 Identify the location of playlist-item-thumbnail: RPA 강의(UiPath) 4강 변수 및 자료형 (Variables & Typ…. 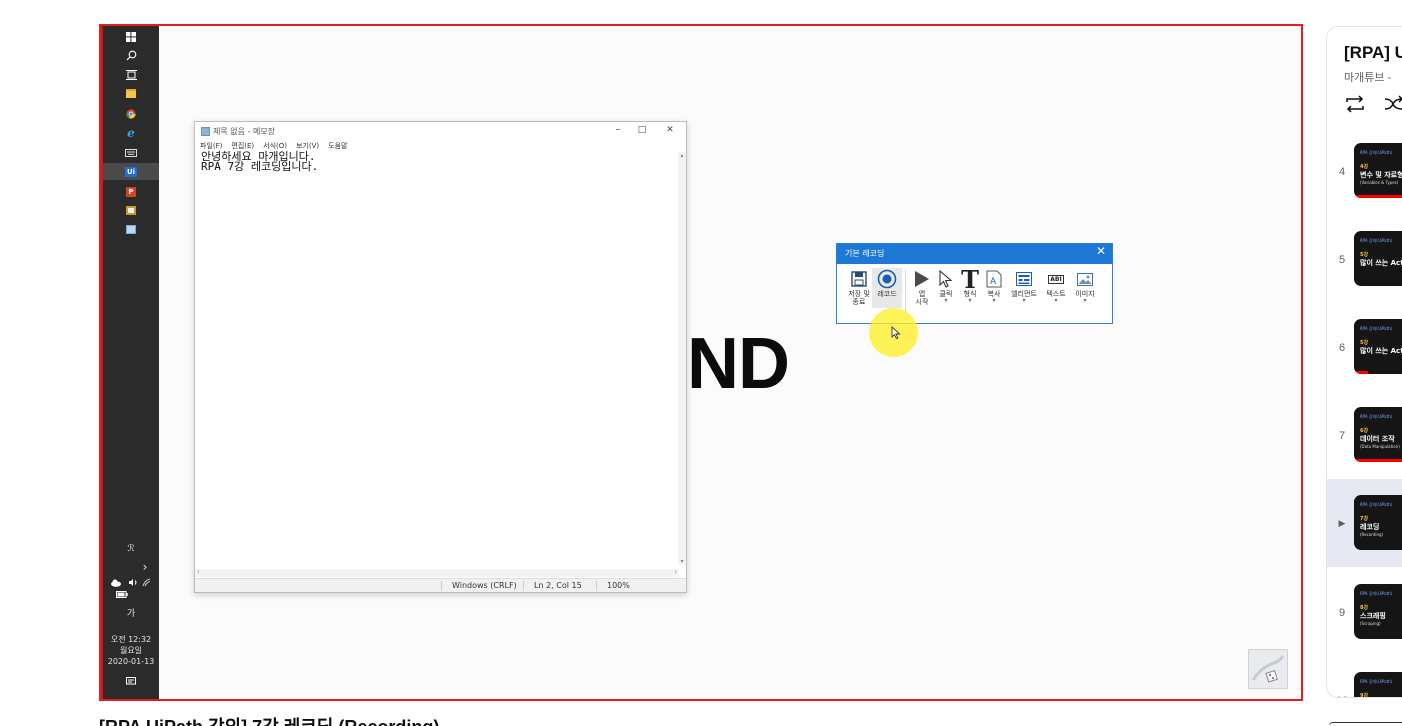
(1378, 170).